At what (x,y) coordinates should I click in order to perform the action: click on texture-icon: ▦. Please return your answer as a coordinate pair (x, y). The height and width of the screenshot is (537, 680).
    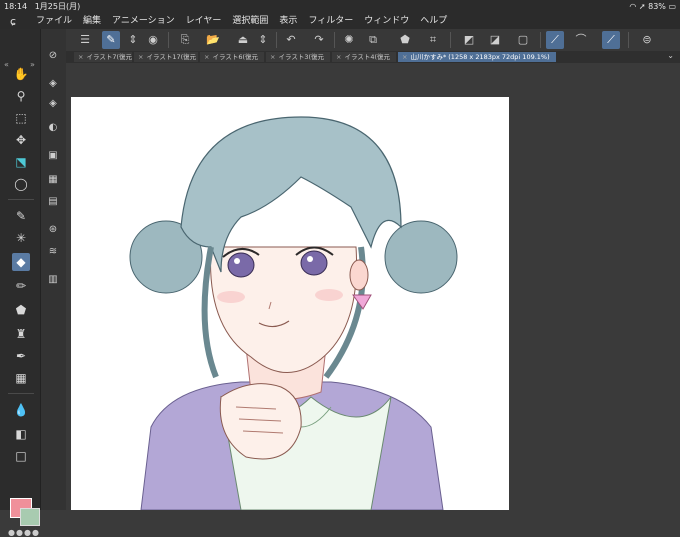
    Looking at the image, I should click on (21, 378).